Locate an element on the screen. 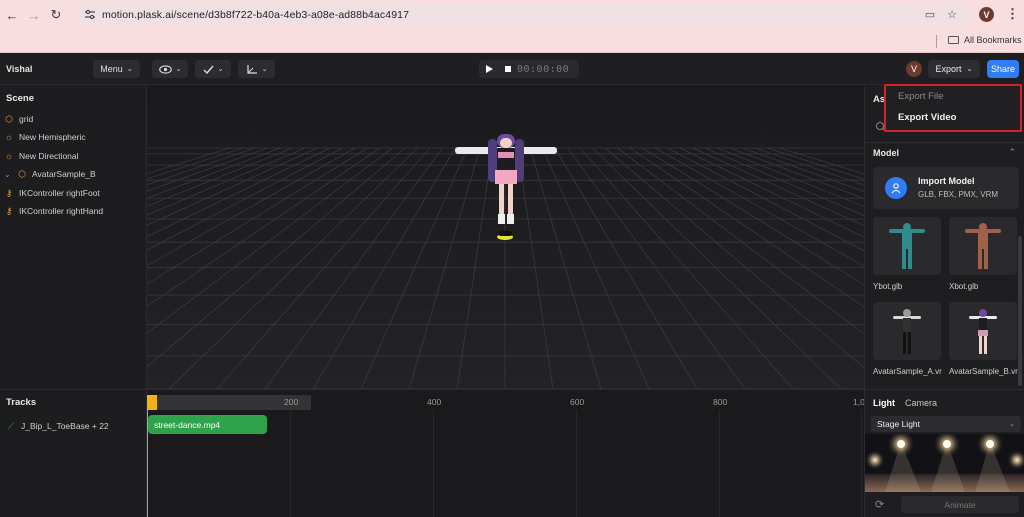 The width and height of the screenshot is (1024, 517). export-video-item: Export Video is located at coordinates (927, 117).